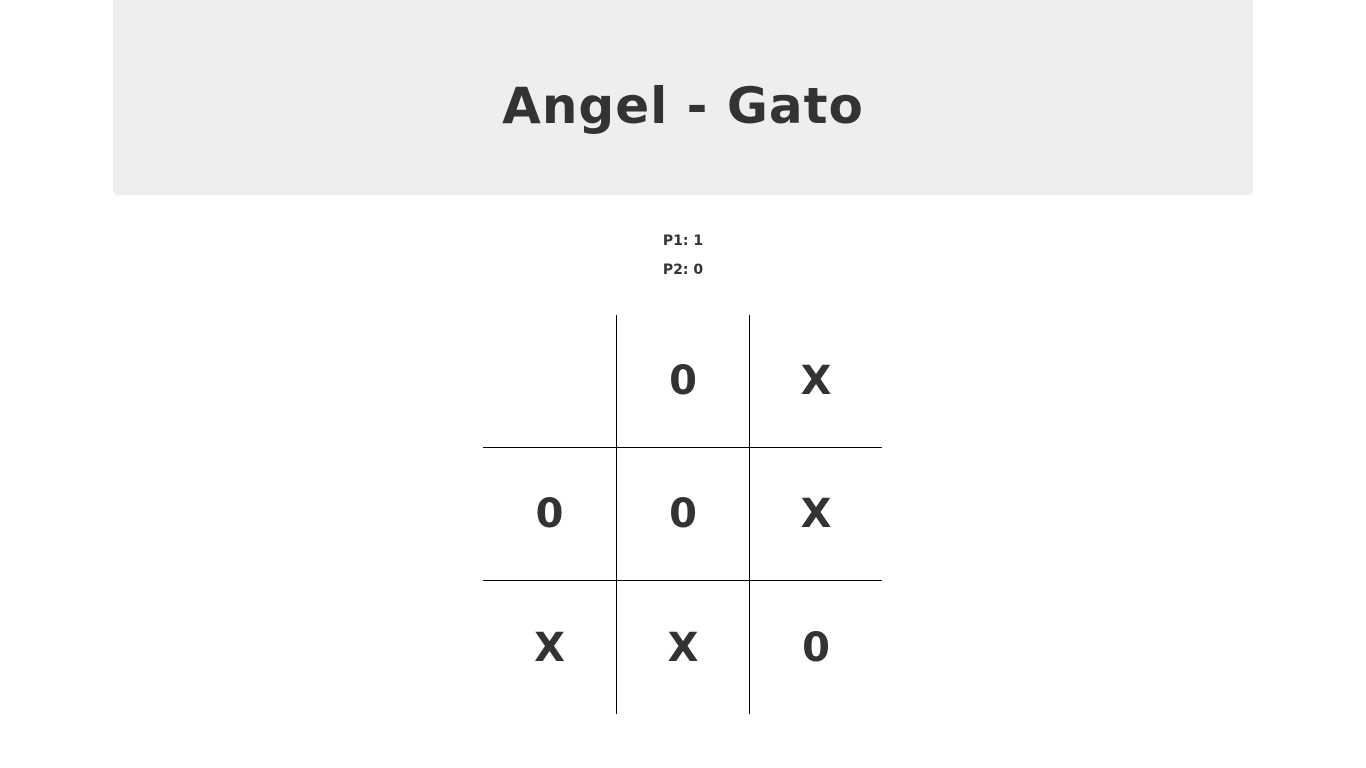  I want to click on board-cell-8: 0, so click(815, 647).